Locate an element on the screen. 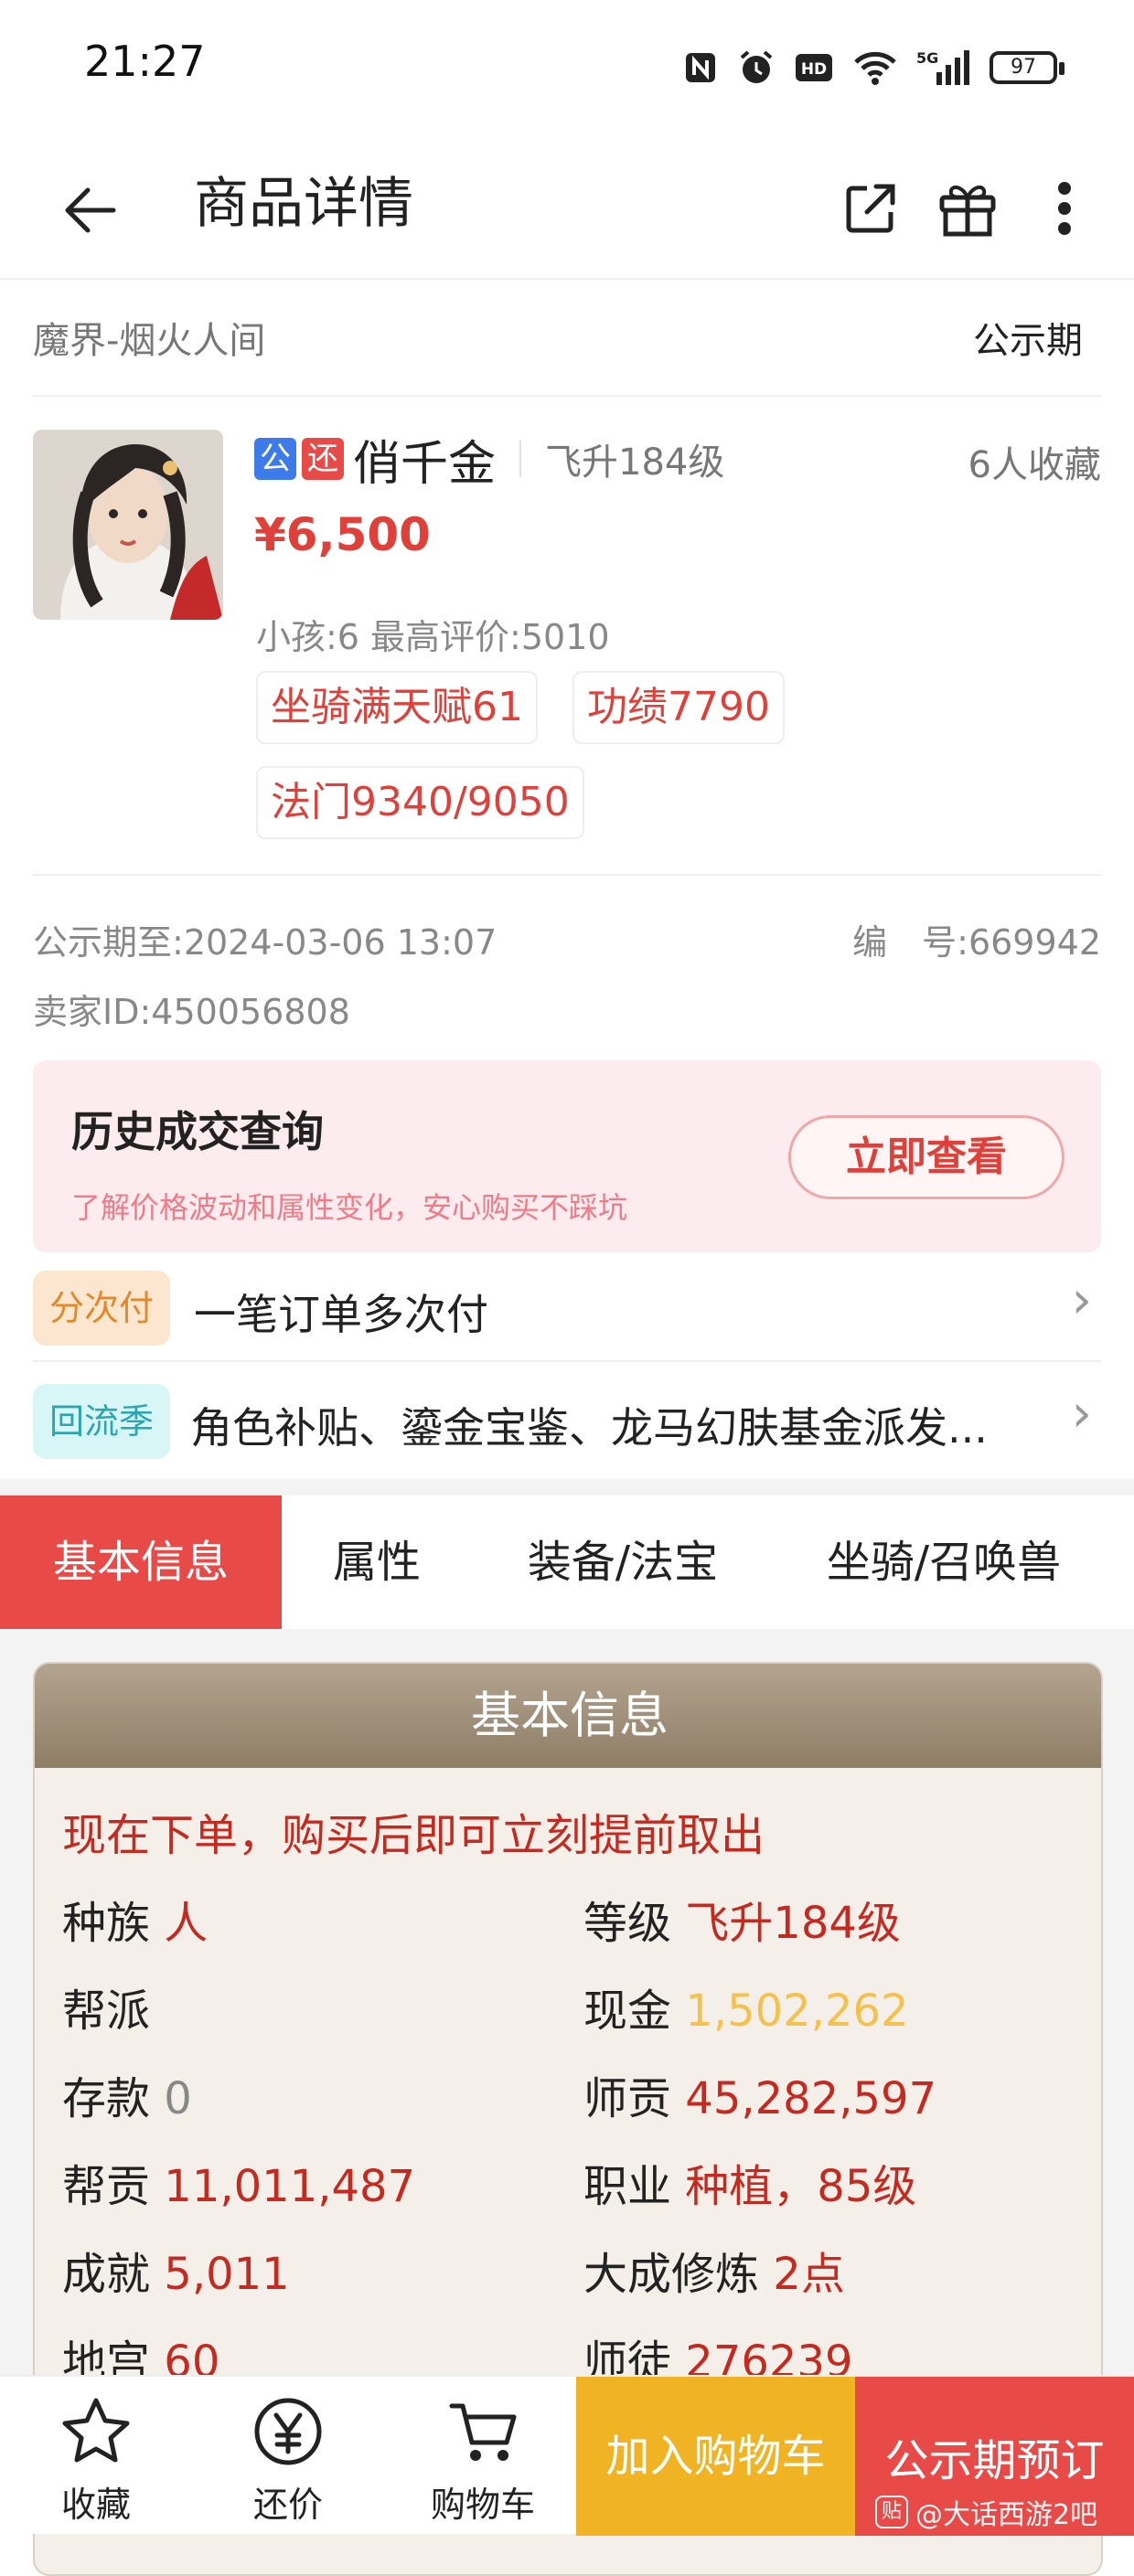 This screenshot has width=1134, height=2576. attr-label: 等级 is located at coordinates (627, 1924).